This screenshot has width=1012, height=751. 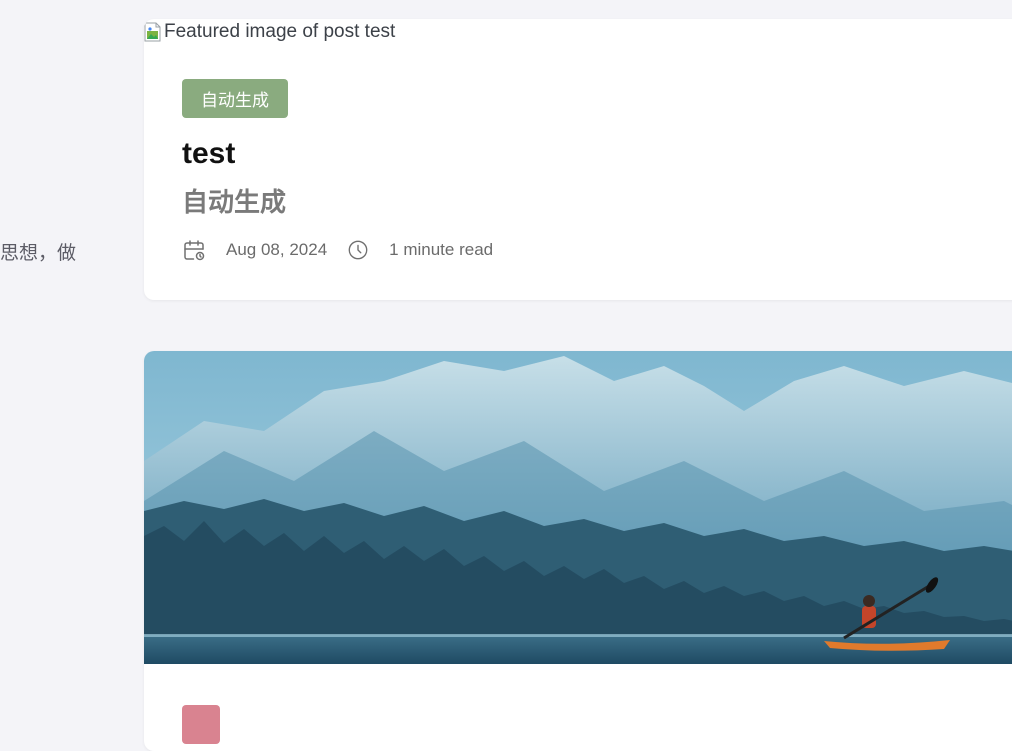 What do you see at coordinates (201, 724) in the screenshot?
I see `category-tag` at bounding box center [201, 724].